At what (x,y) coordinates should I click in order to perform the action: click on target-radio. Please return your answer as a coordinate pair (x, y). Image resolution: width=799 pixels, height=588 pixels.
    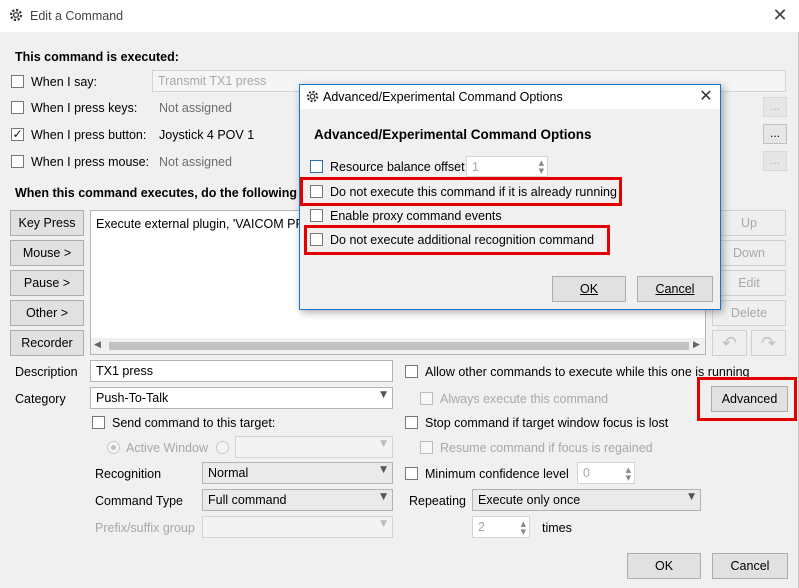
    Looking at the image, I should click on (222, 447).